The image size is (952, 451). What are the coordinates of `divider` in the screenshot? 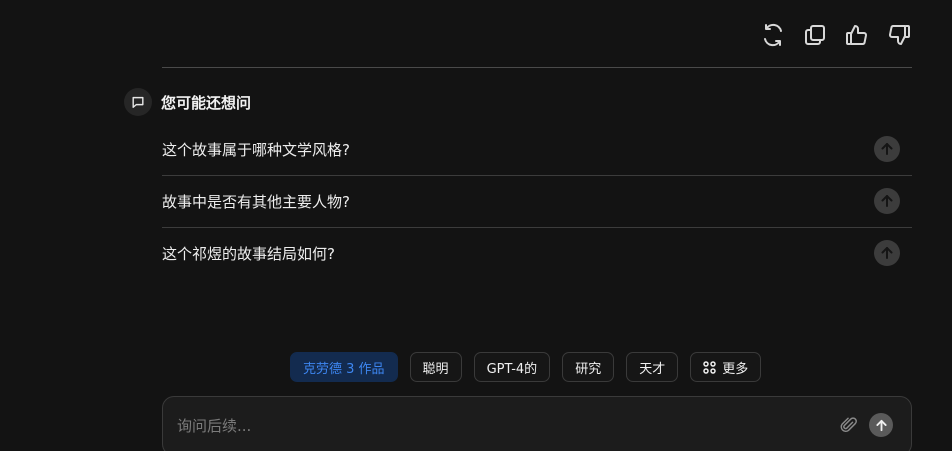 It's located at (537, 67).